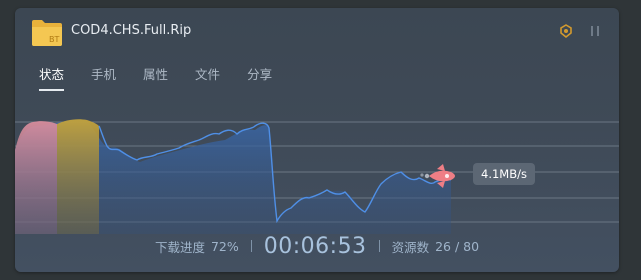 The width and height of the screenshot is (641, 280). What do you see at coordinates (78, 176) in the screenshot?
I see `gold-segment` at bounding box center [78, 176].